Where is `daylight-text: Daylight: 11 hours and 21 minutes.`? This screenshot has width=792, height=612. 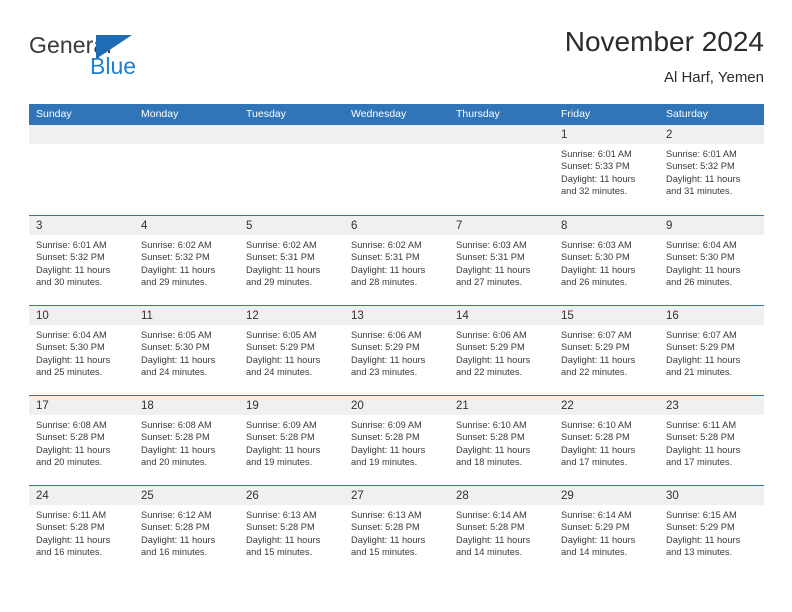 daylight-text: Daylight: 11 hours and 21 minutes. is located at coordinates (703, 366).